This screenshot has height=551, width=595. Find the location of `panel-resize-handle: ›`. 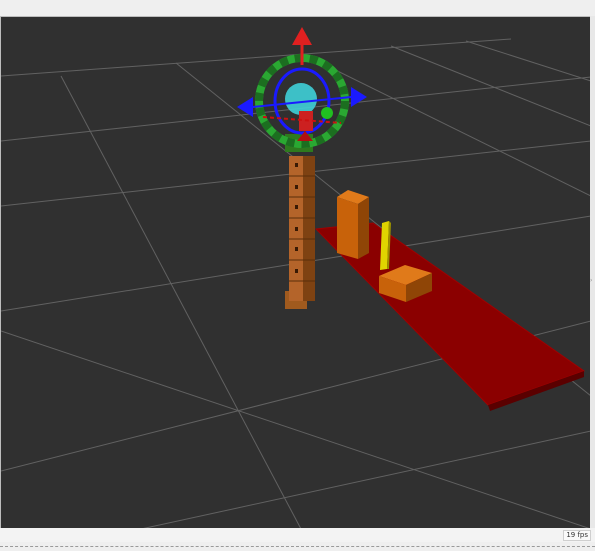

panel-resize-handle: › is located at coordinates (592, 272).